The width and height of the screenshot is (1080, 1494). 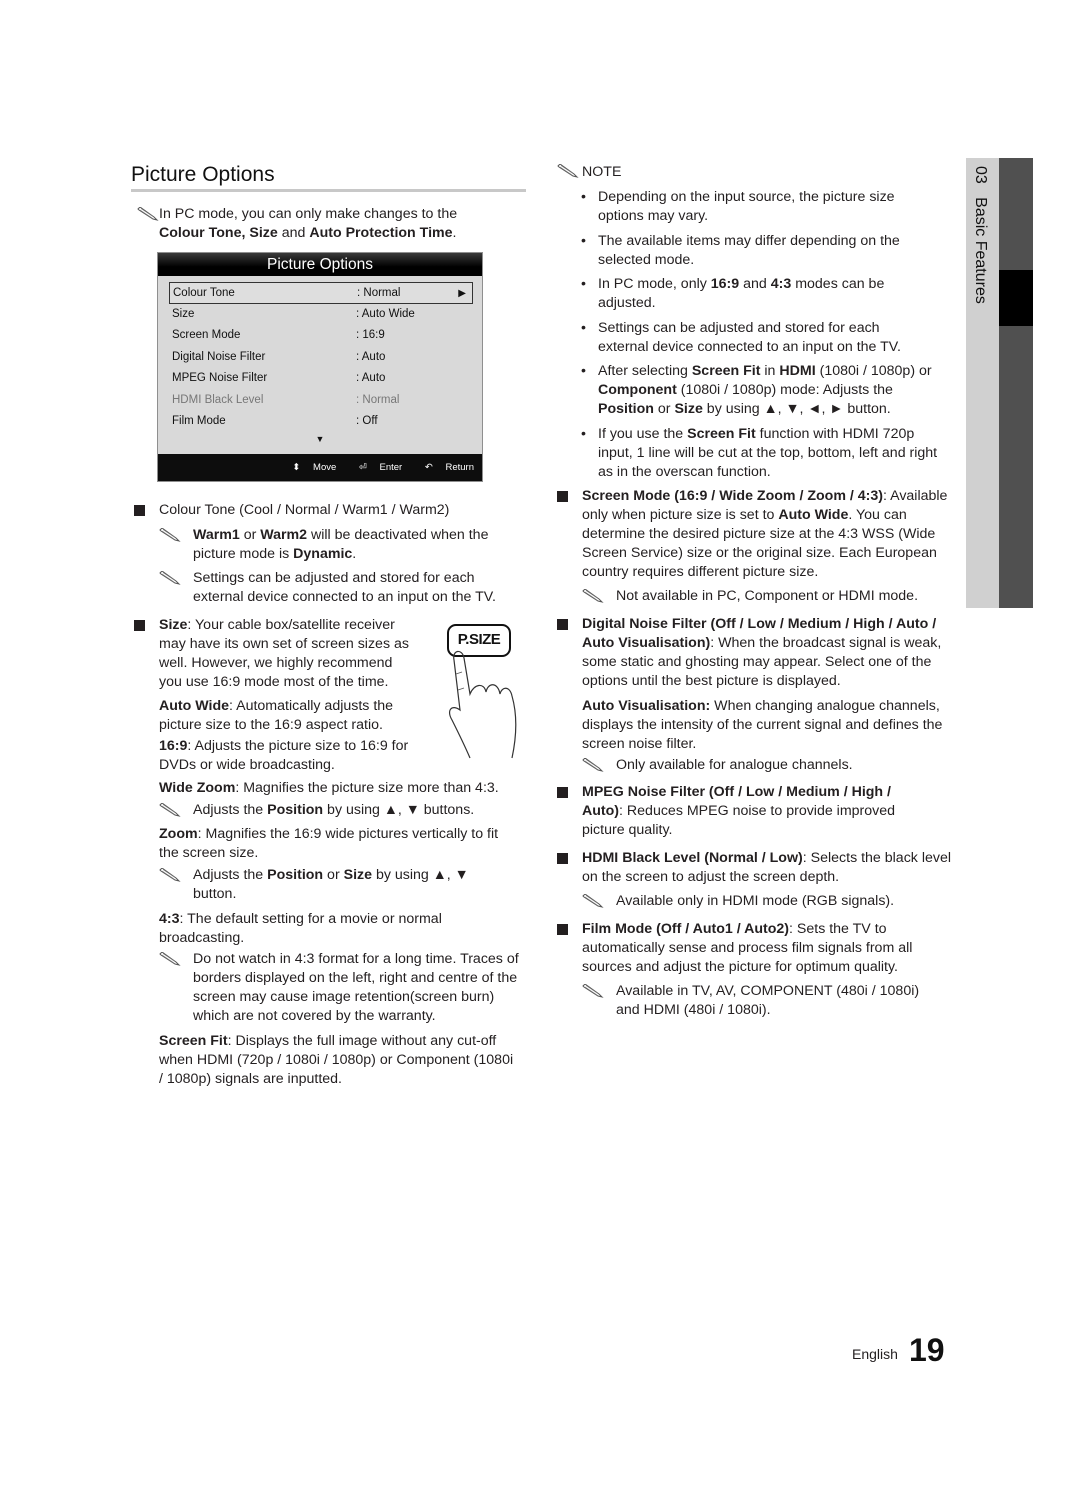 I want to click on section-title: Picture Options, so click(x=203, y=174).